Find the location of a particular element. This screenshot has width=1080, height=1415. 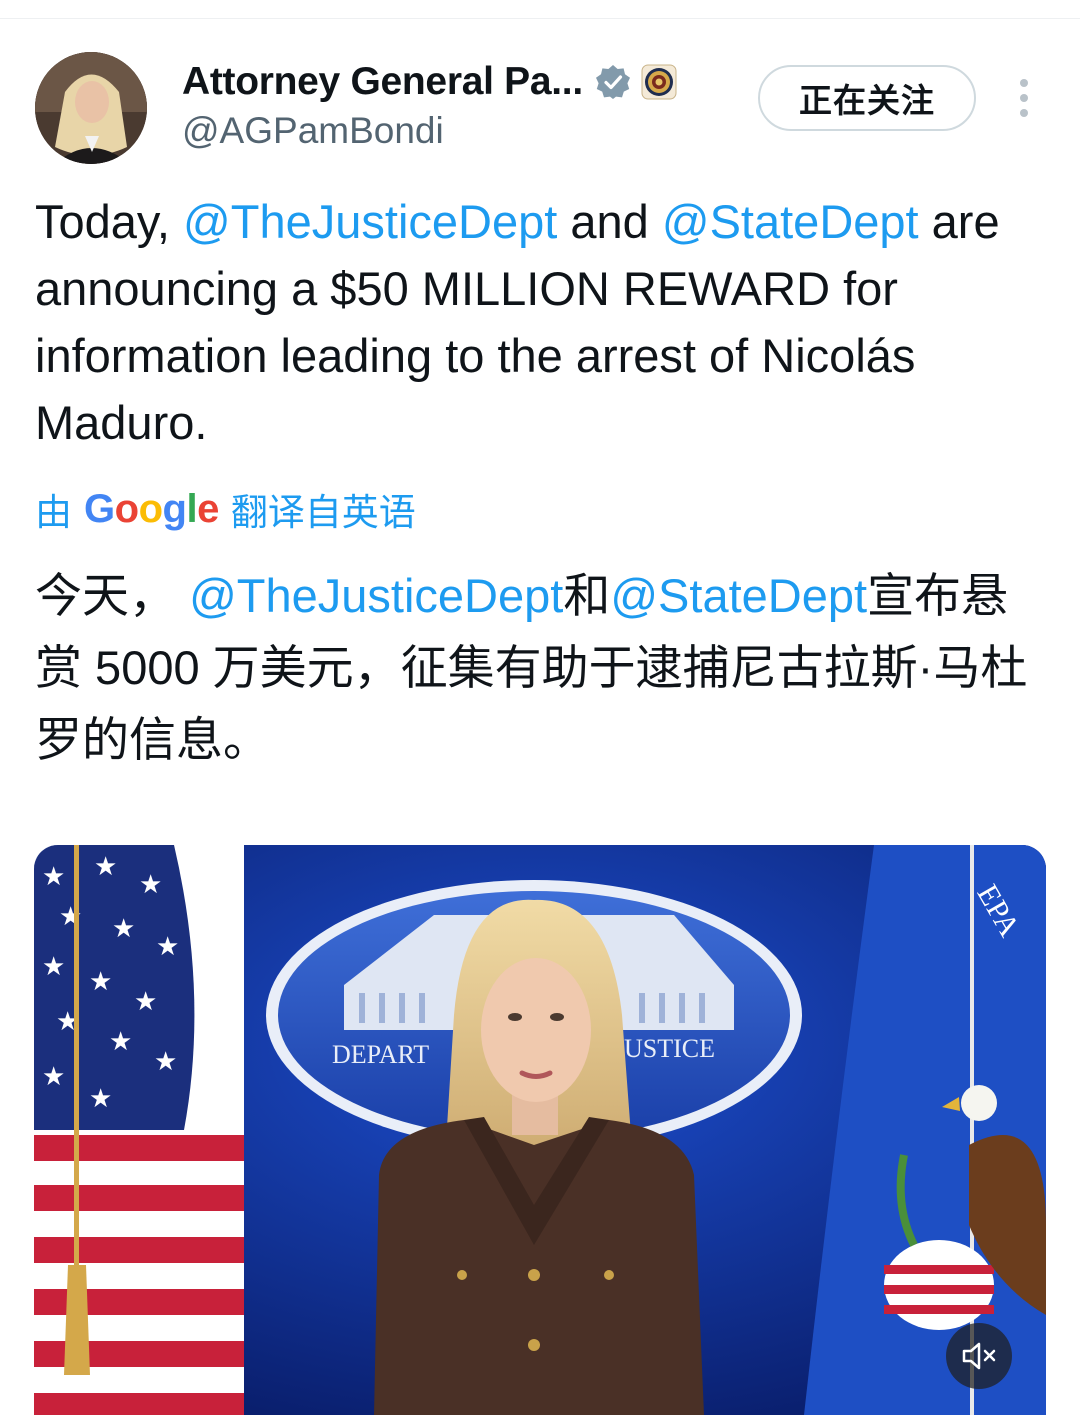

backdrop-text-right: USTICE is located at coordinates (669, 1048).